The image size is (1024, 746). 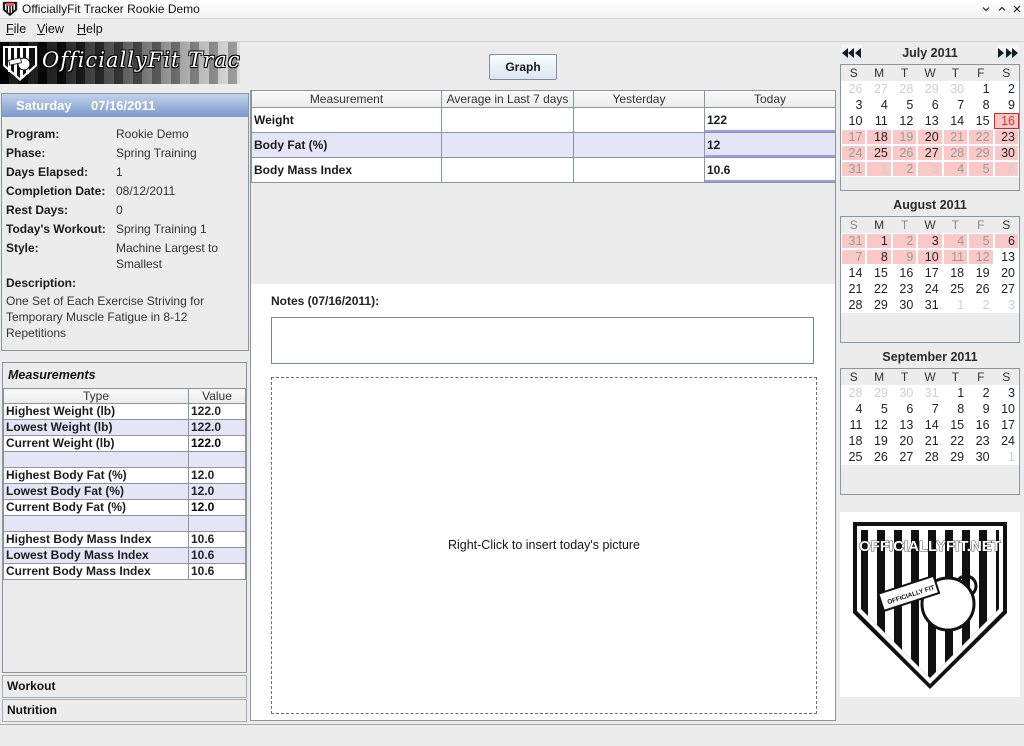 What do you see at coordinates (124, 686) in the screenshot?
I see `workout-section-button: Workout` at bounding box center [124, 686].